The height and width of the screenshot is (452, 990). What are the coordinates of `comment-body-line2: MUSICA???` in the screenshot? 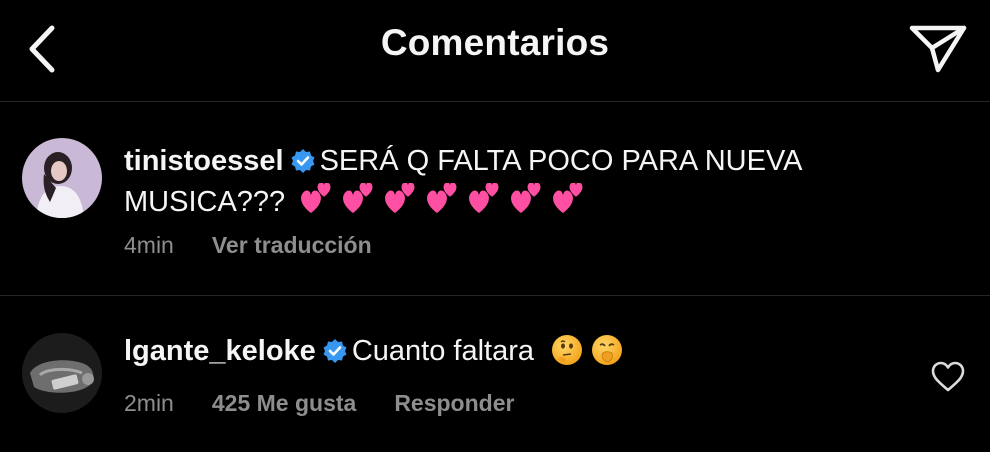 It's located at (205, 202).